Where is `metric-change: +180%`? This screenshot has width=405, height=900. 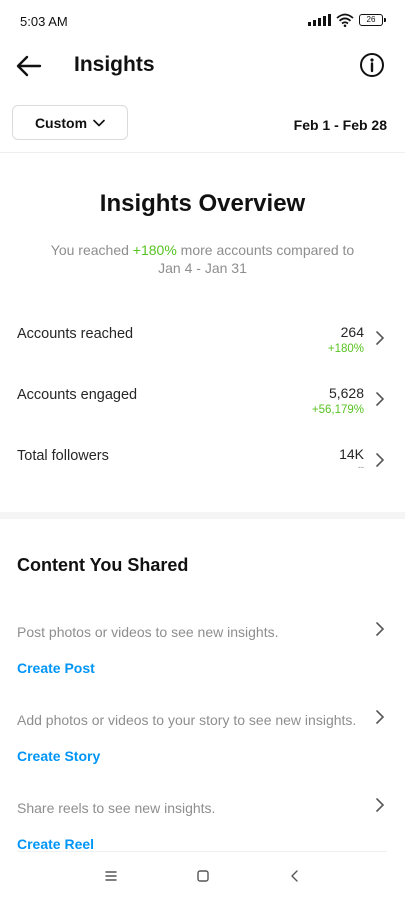 metric-change: +180% is located at coordinates (345, 349).